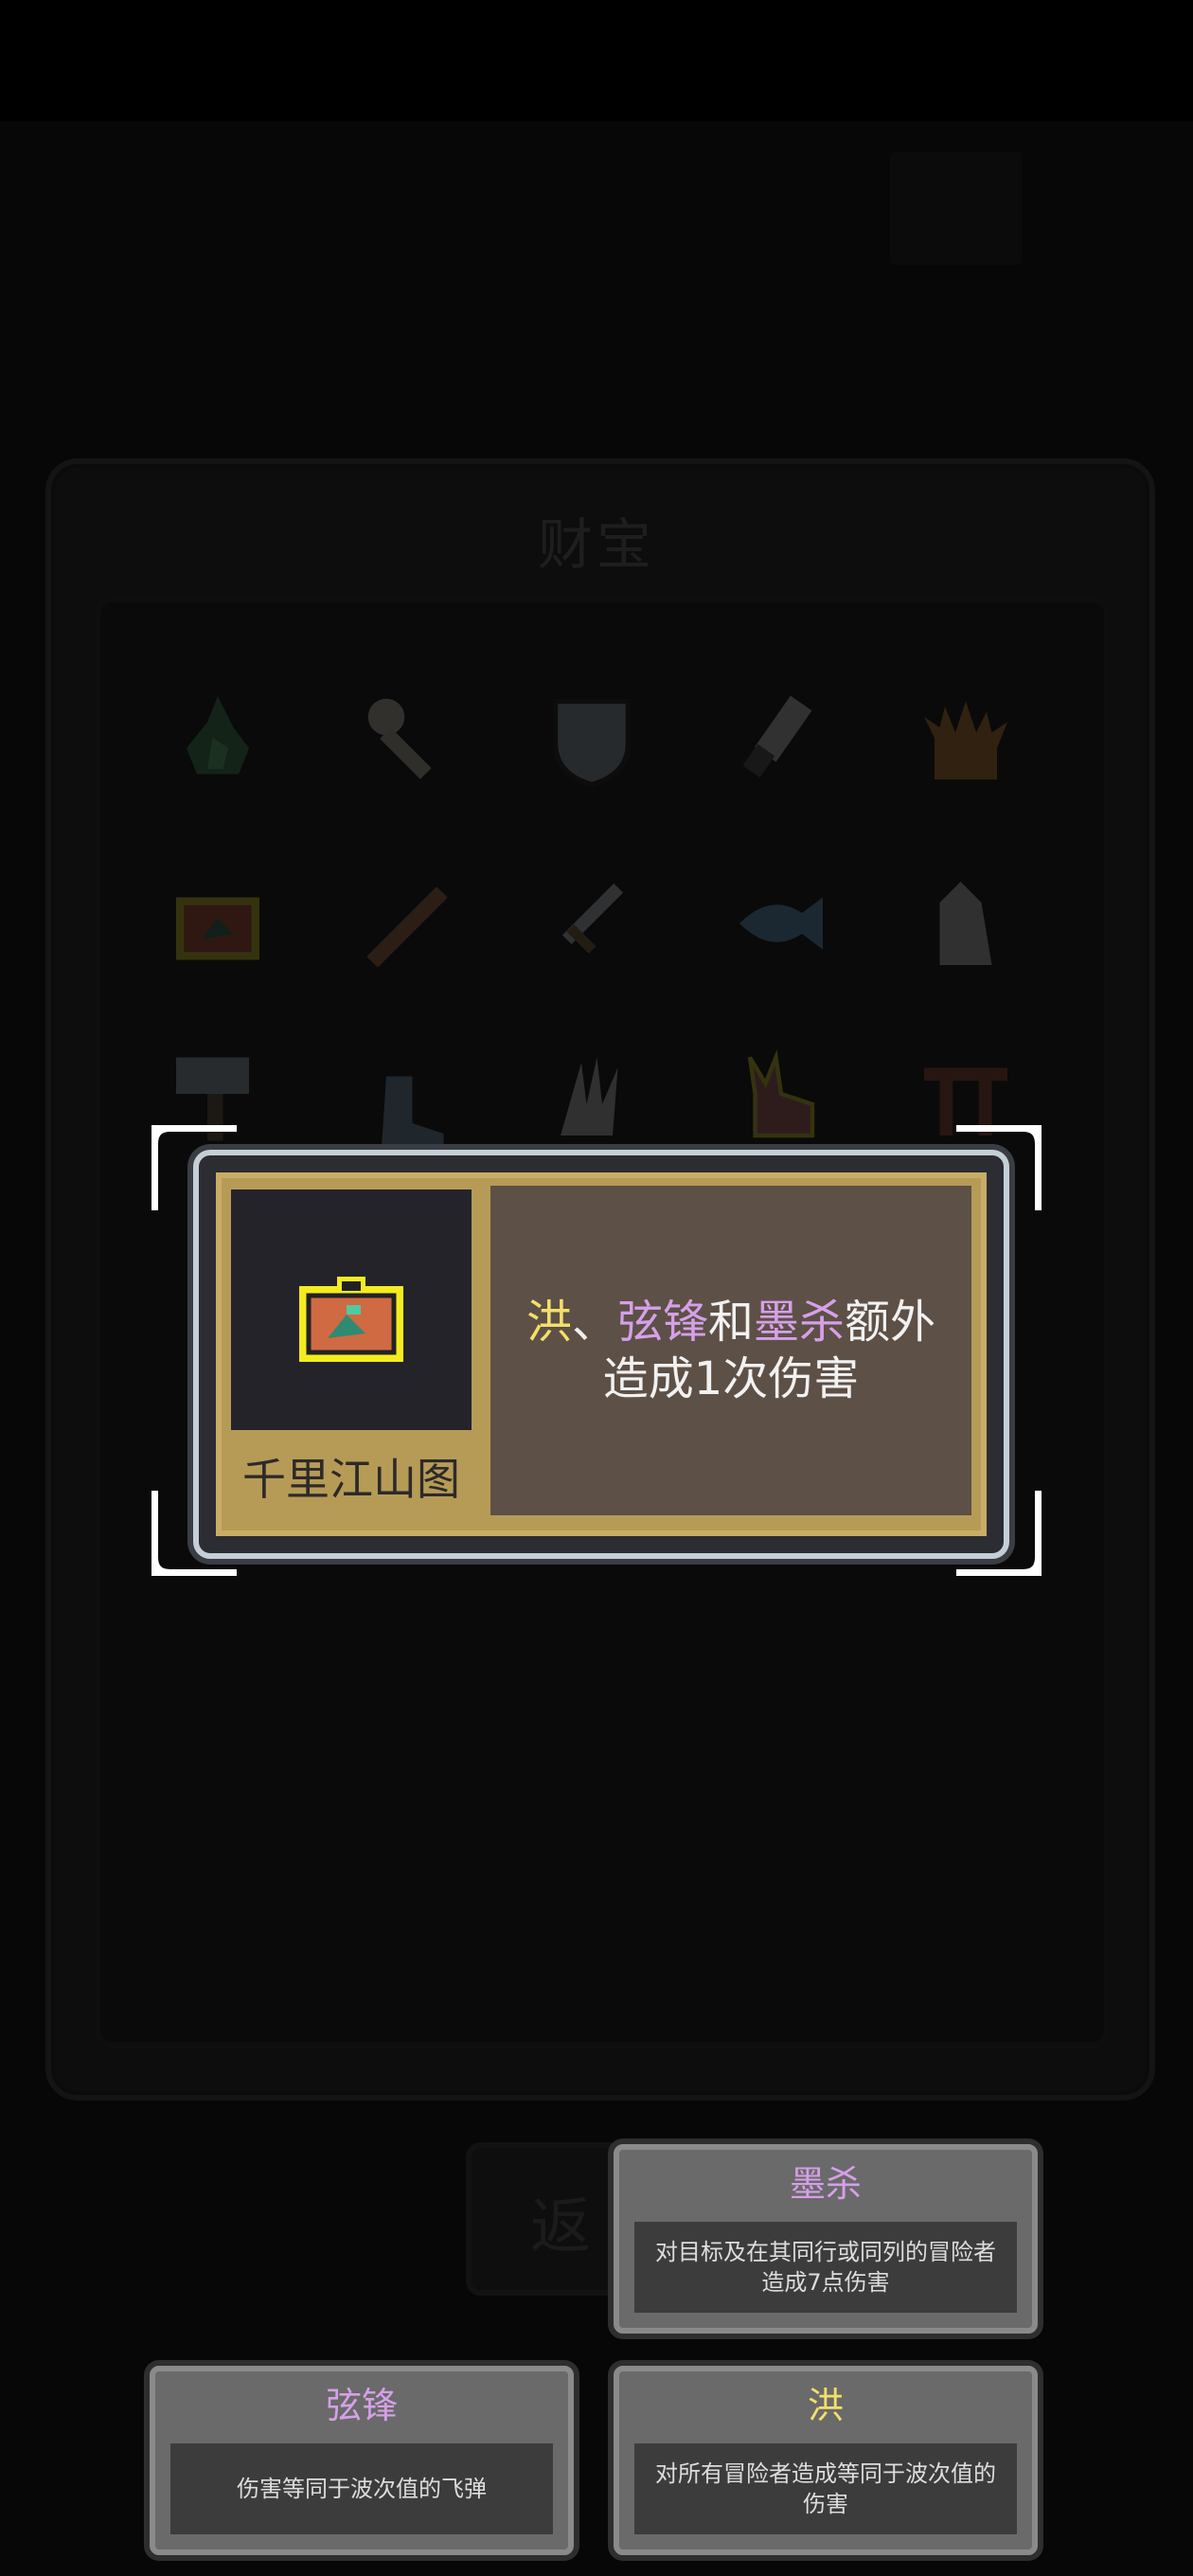 The width and height of the screenshot is (1193, 2576). I want to click on tooltip-hong: 洪 对所有冒险者造成等同于波次值的 伤害, so click(826, 2460).